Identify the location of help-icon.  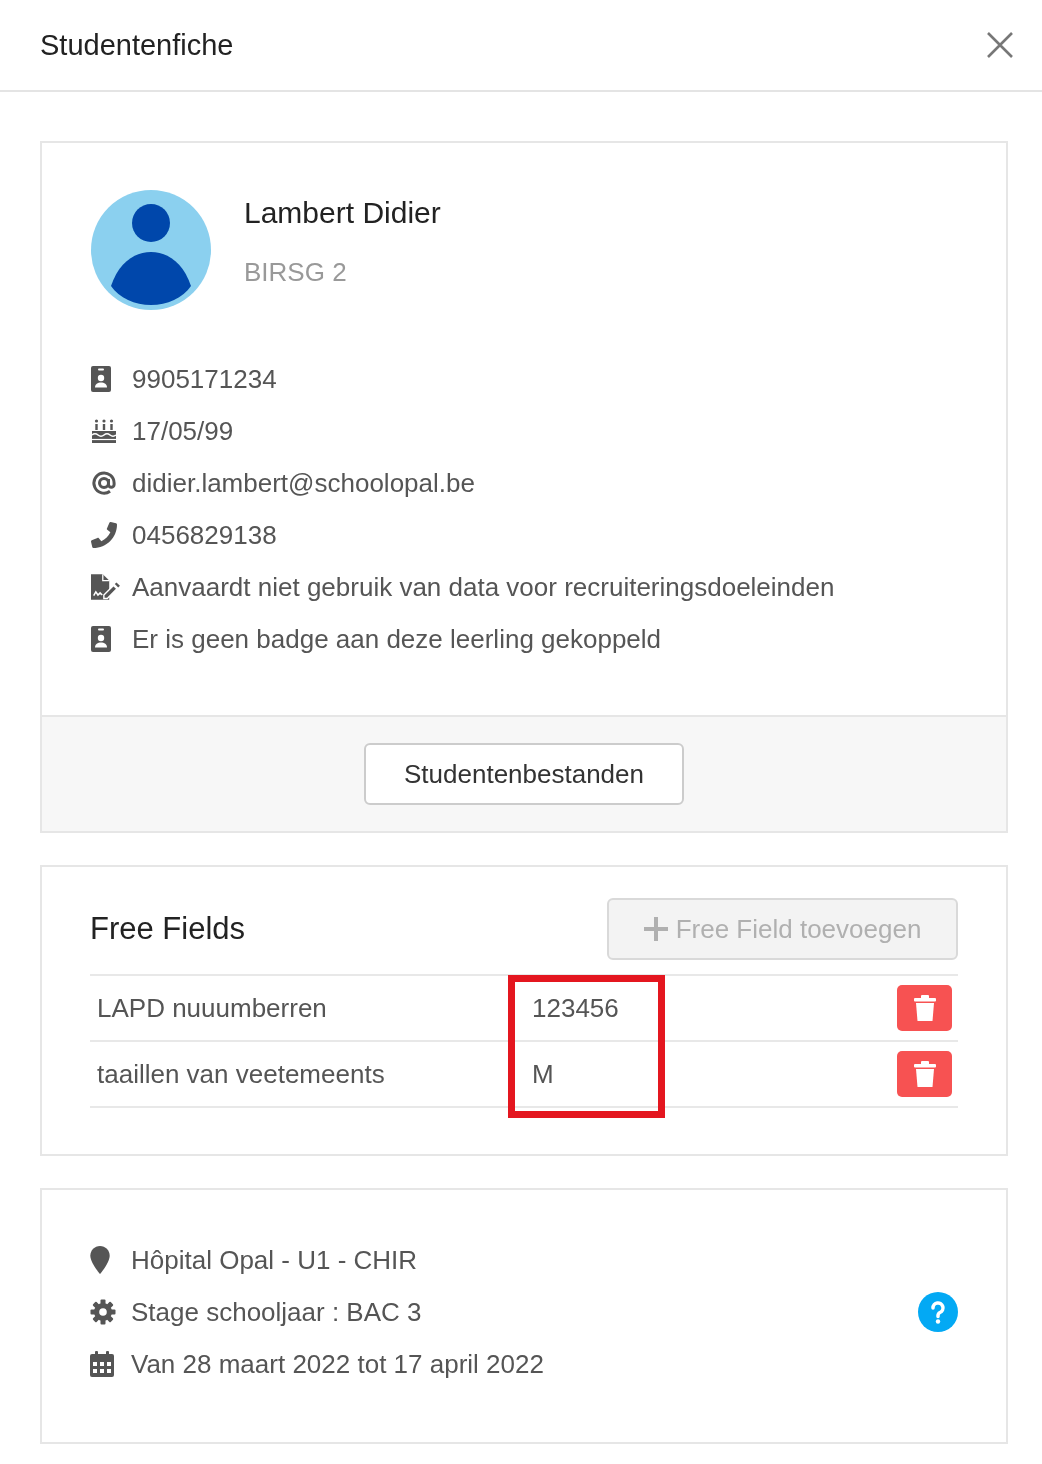
(938, 1312).